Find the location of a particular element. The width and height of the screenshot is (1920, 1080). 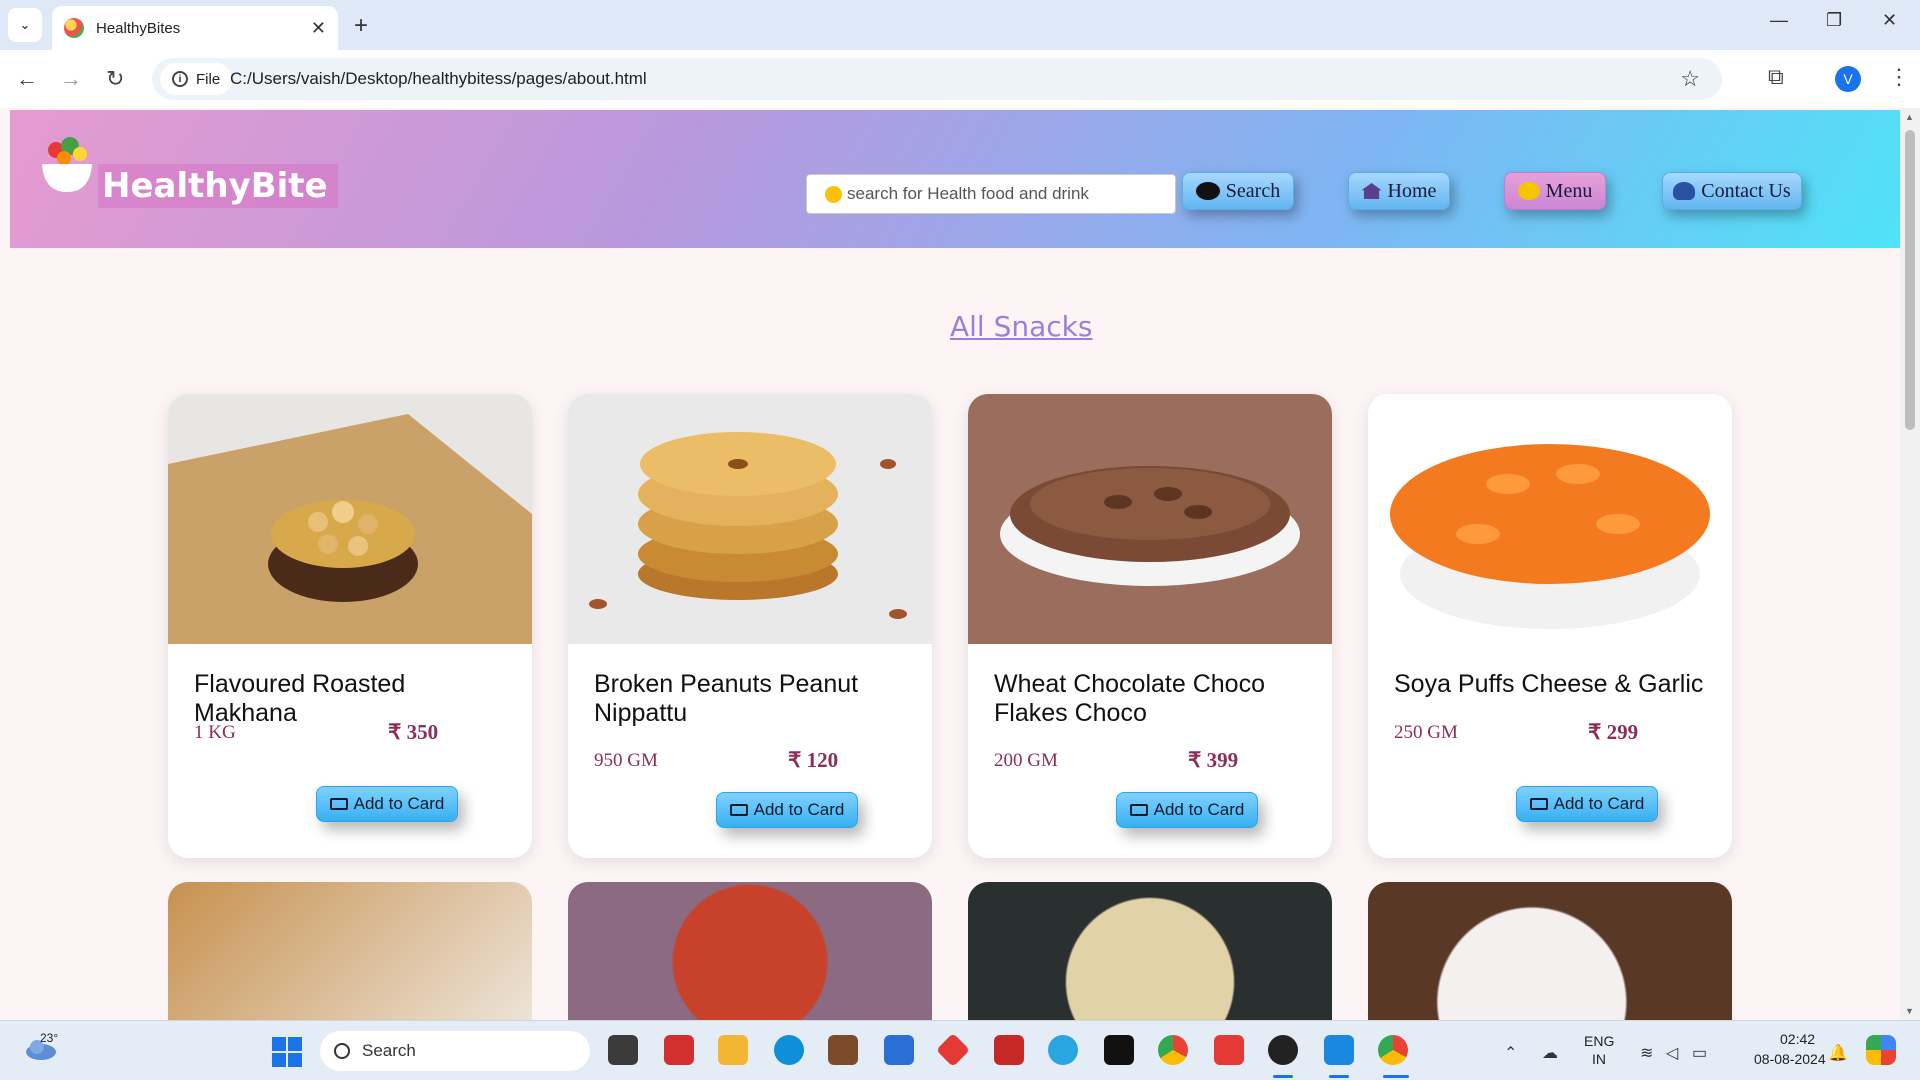

page-scrollbar: ▲ ▼ is located at coordinates (1910, 564).